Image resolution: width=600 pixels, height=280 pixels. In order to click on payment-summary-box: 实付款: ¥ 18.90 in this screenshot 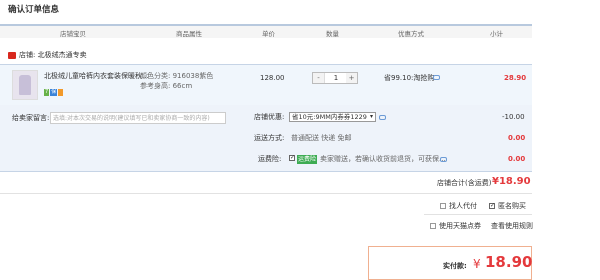, I will do `click(450, 263)`.